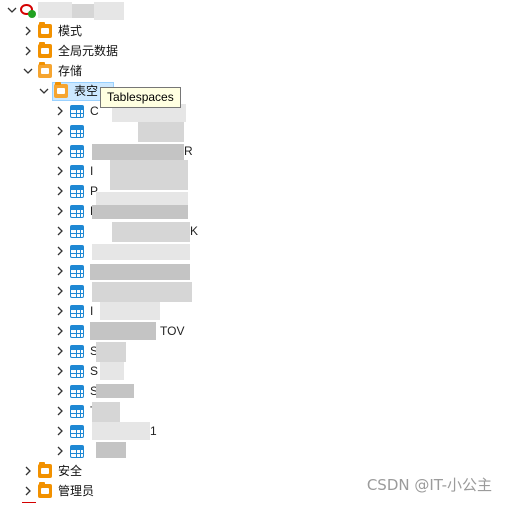 The height and width of the screenshot is (505, 508). Describe the element at coordinates (188, 151) in the screenshot. I see `tablespace-label: R` at that location.